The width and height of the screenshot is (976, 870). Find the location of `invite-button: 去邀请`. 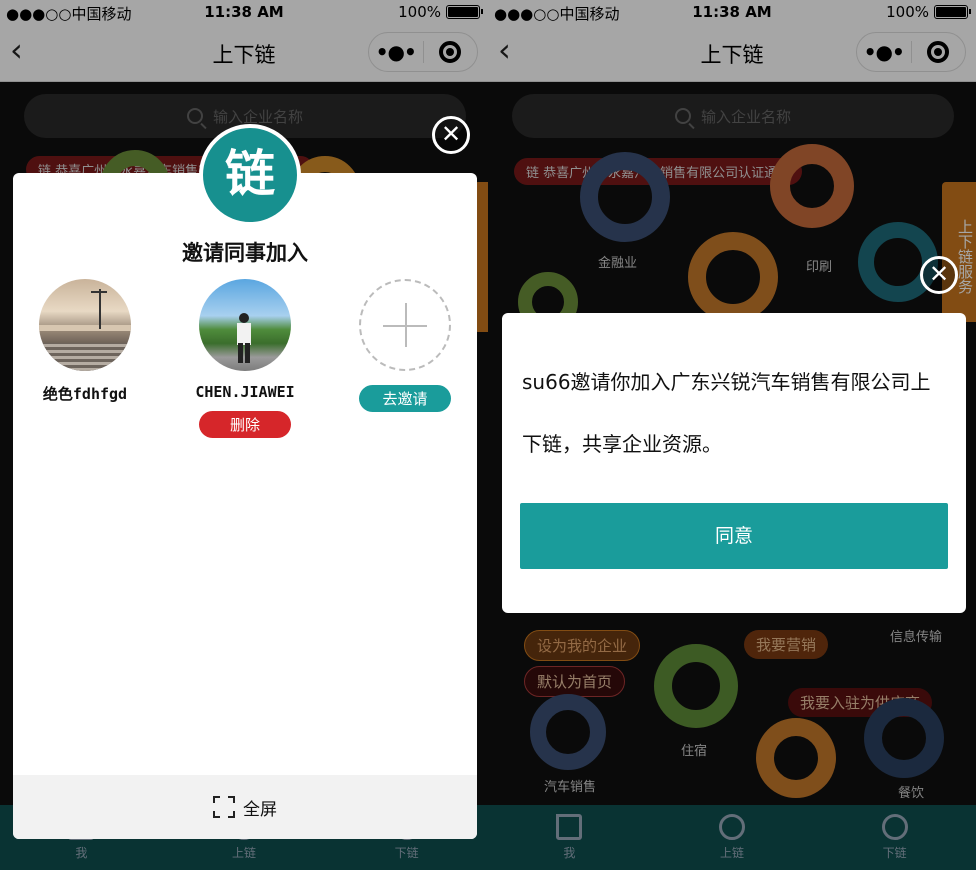

invite-button: 去邀请 is located at coordinates (405, 398).